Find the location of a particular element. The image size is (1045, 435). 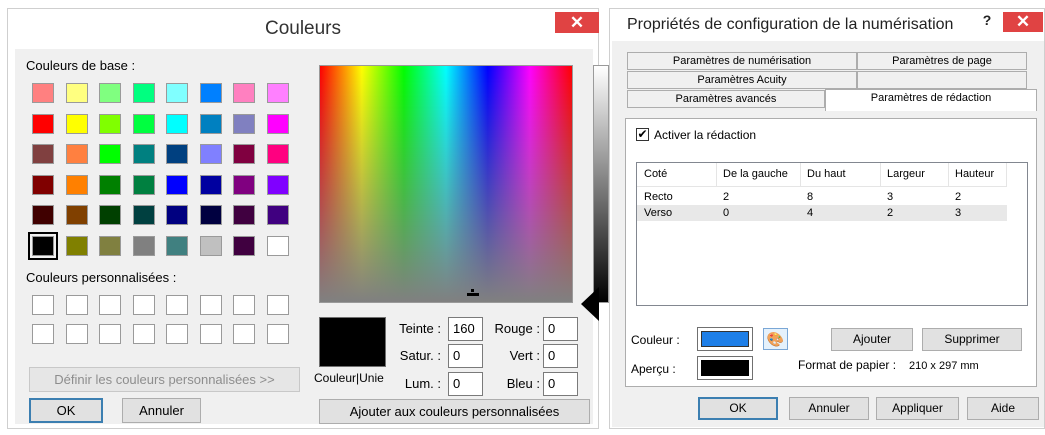

rouge-field: 0 is located at coordinates (560, 329).